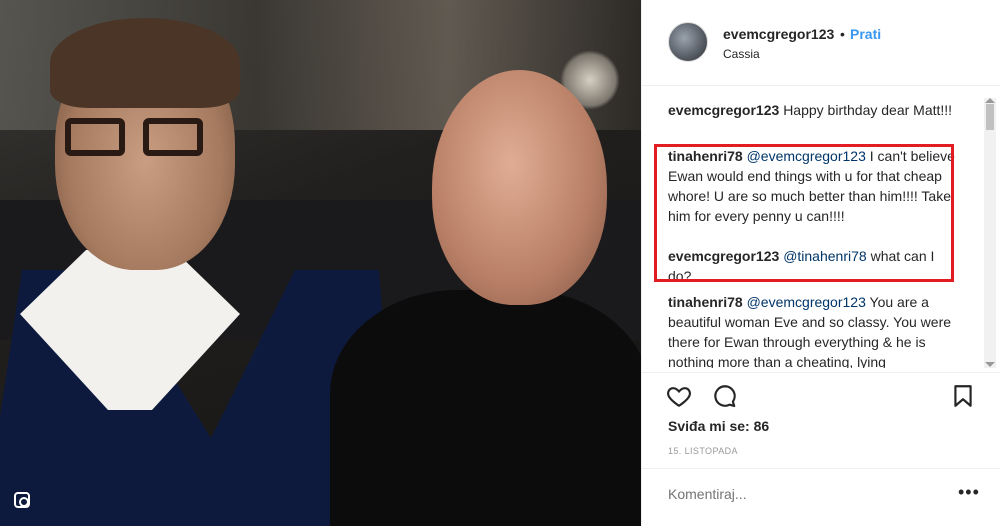 The width and height of the screenshot is (1000, 526). I want to click on left-person-hair, so click(145, 63).